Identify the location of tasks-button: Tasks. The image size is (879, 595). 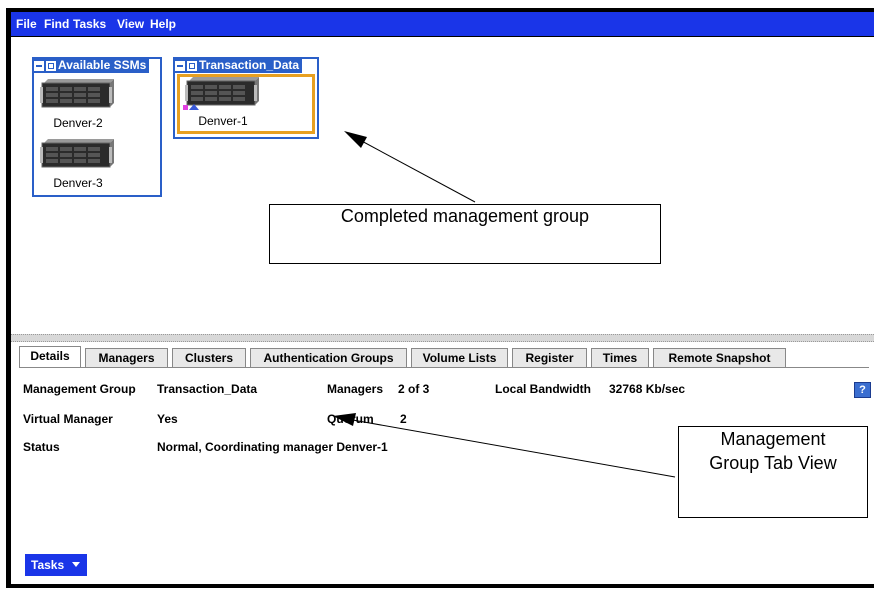
(56, 565).